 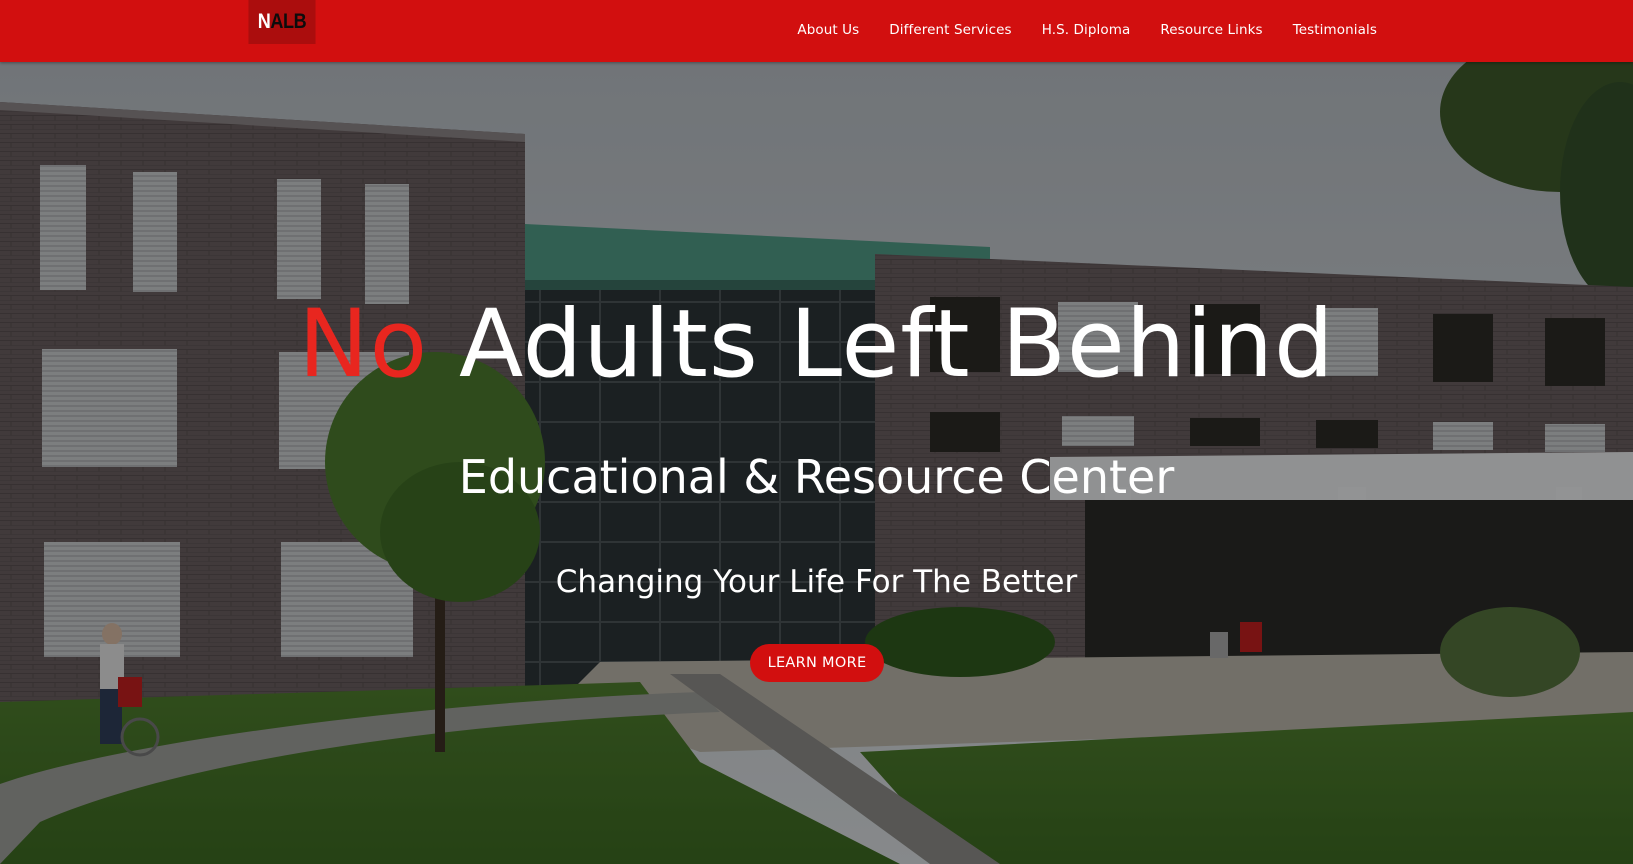 I want to click on hero-title: No Adults Left Behind, so click(x=816, y=345).